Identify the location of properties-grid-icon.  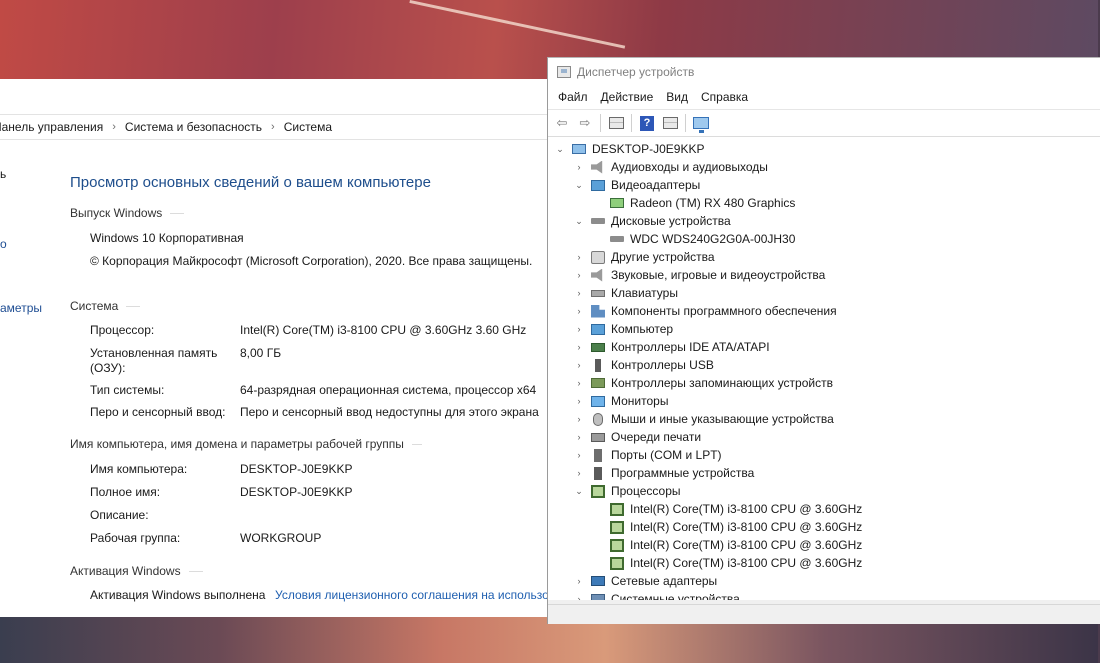
(616, 123).